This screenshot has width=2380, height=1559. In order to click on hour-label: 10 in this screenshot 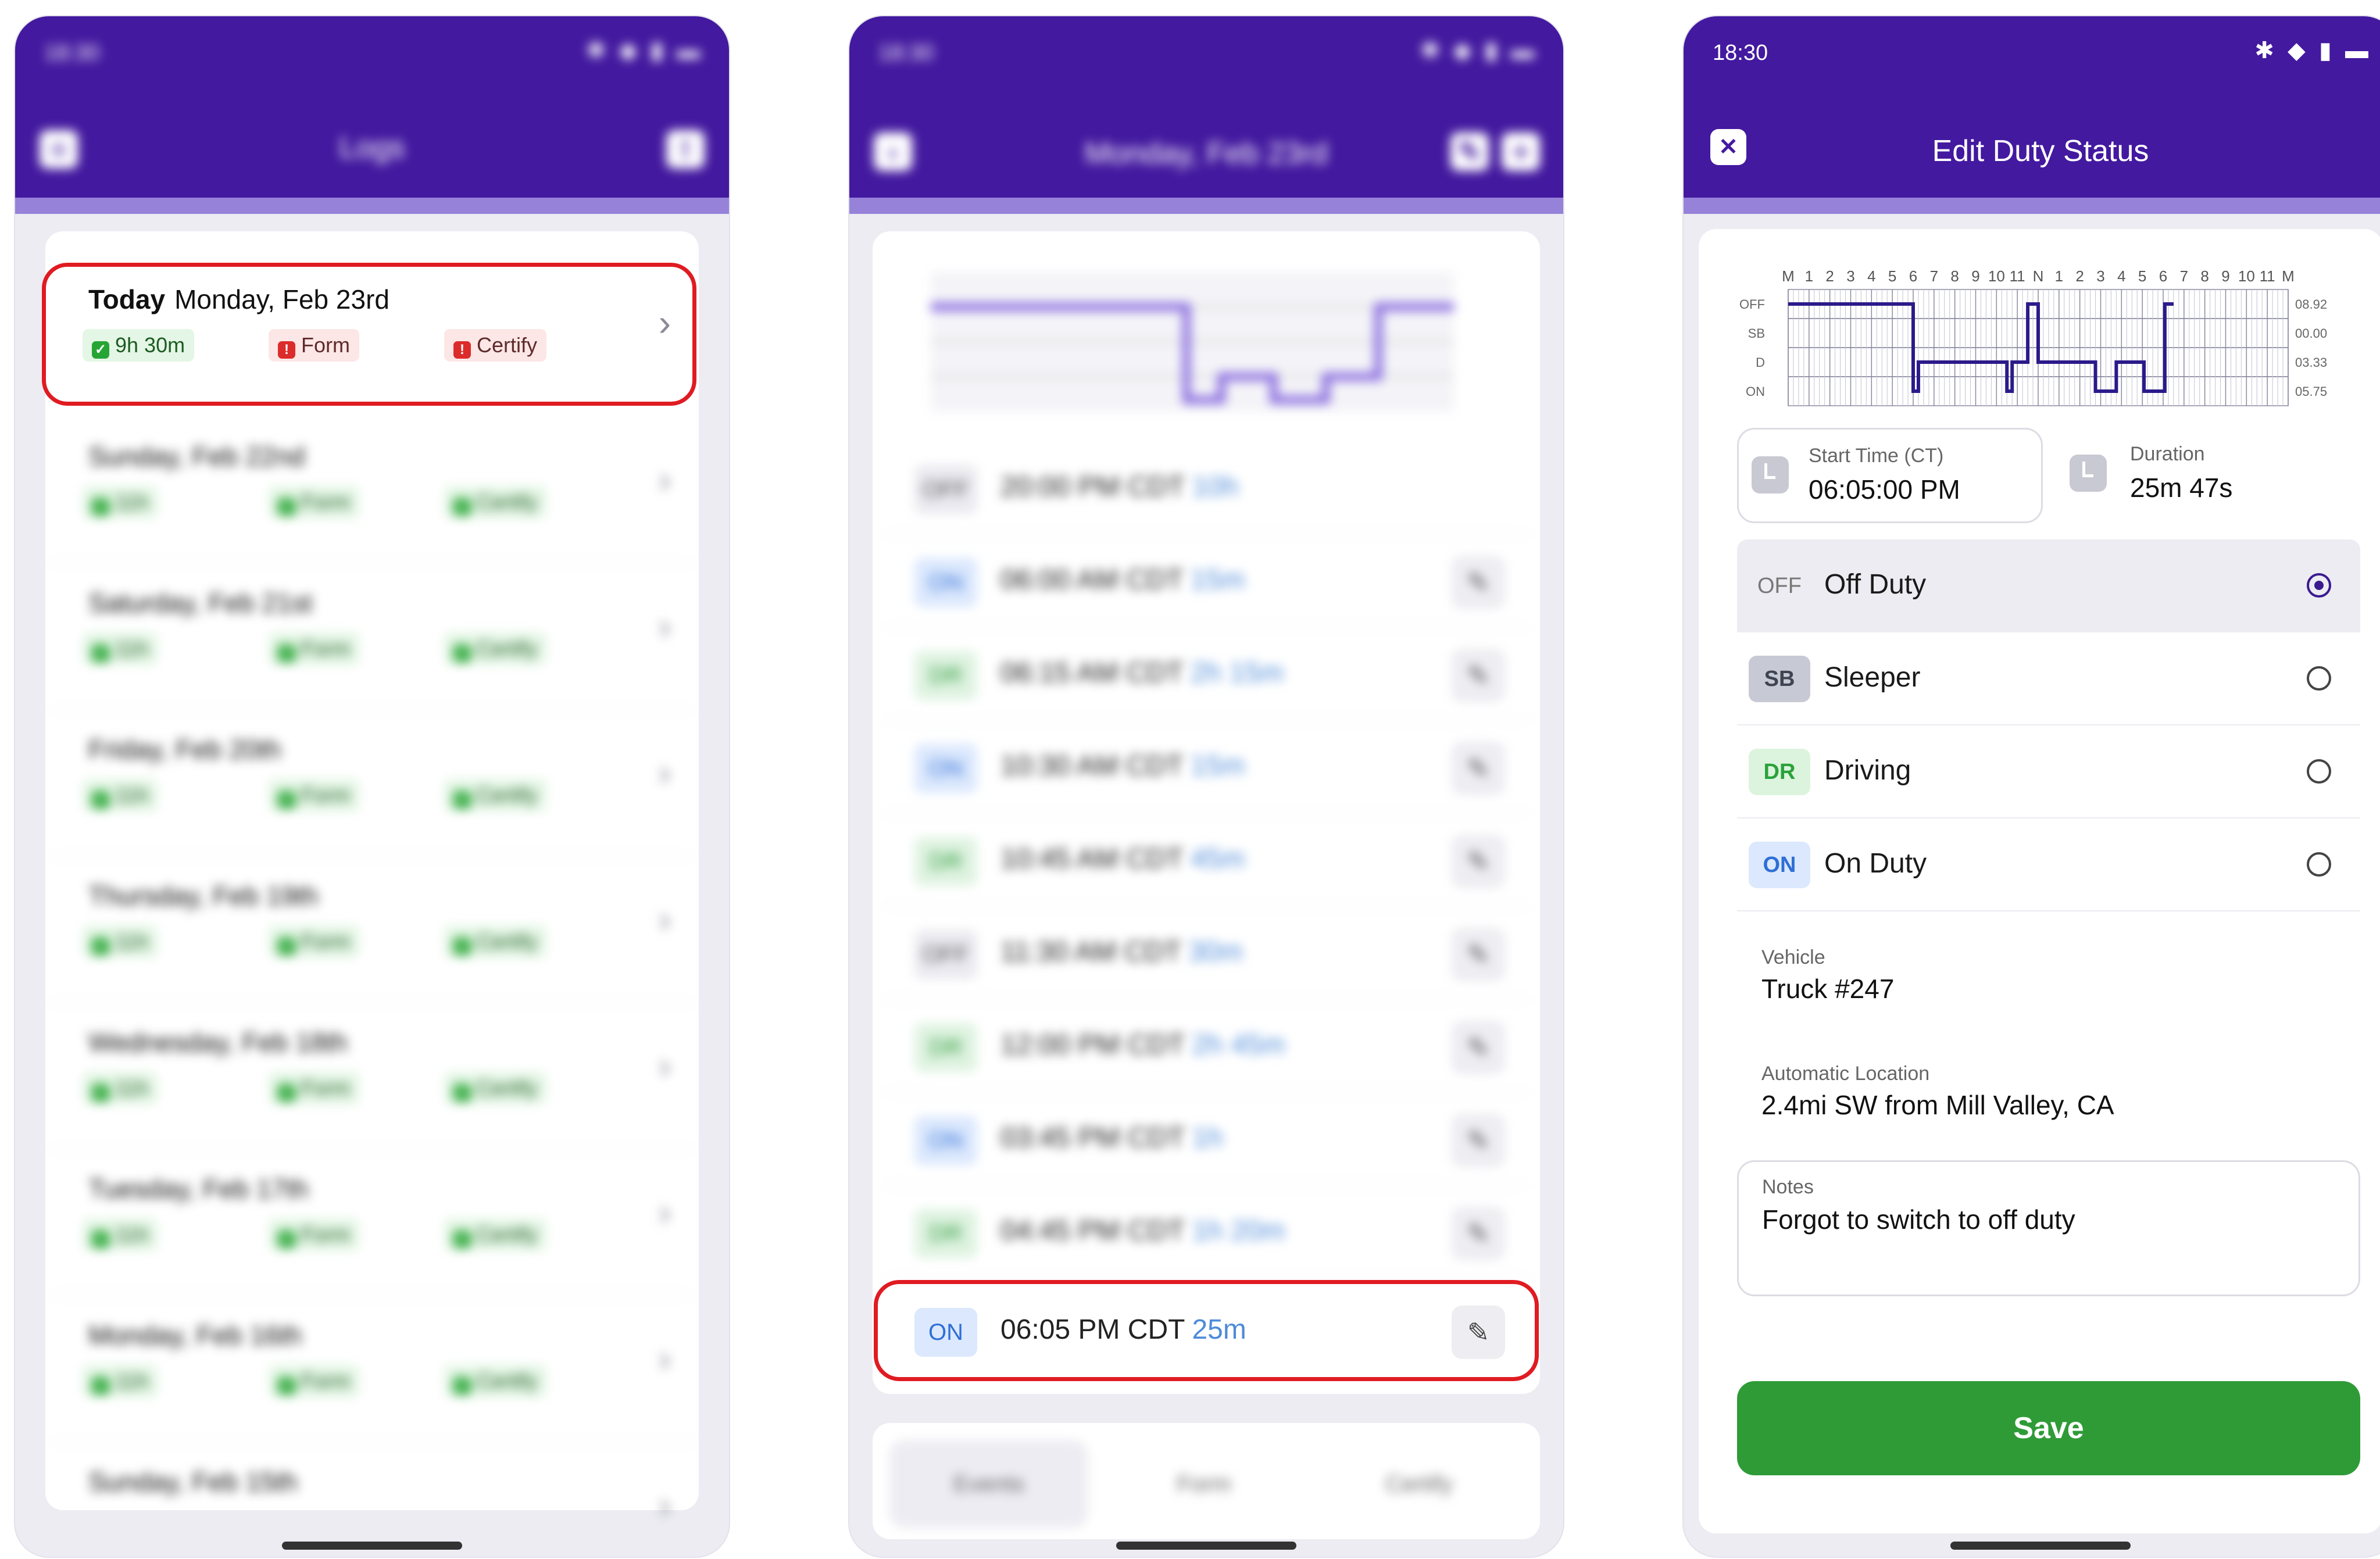, I will do `click(1997, 276)`.